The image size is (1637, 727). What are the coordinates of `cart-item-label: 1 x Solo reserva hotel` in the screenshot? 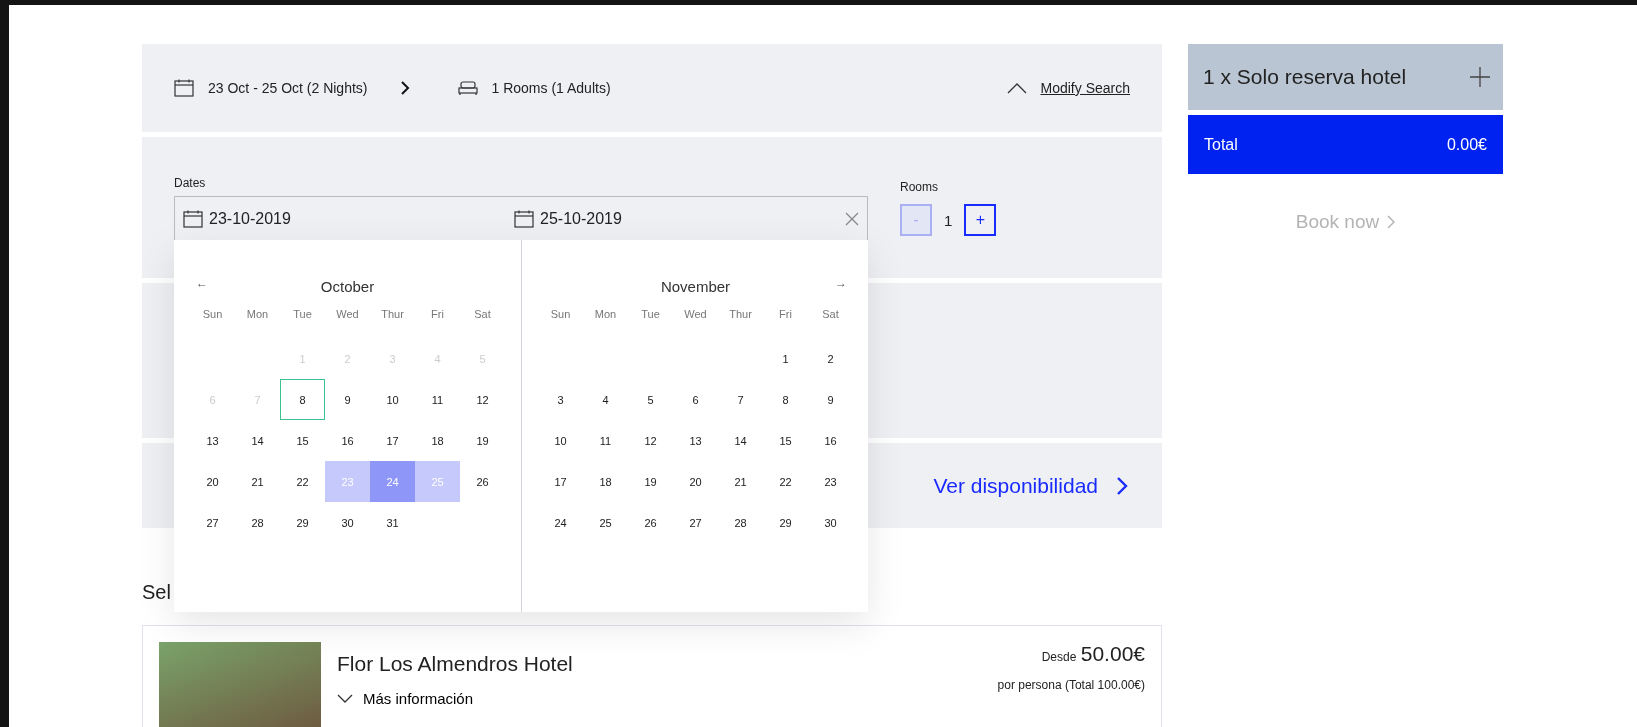 It's located at (1305, 77).